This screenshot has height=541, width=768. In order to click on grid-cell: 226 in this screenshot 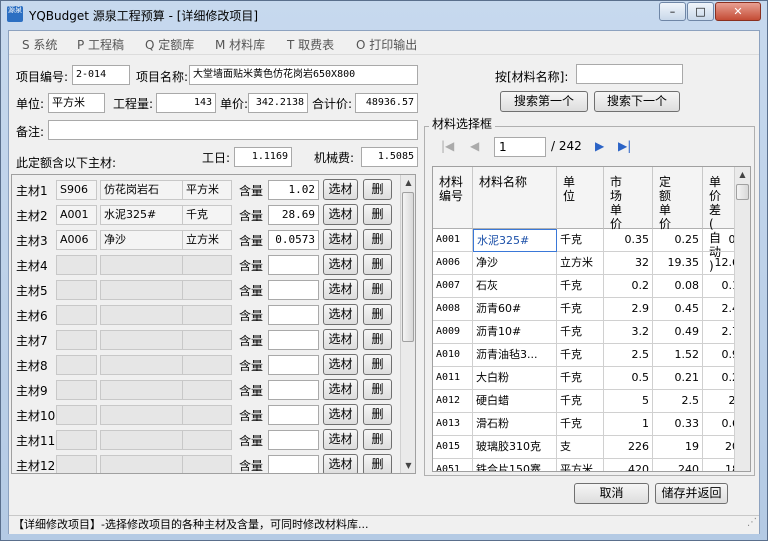, I will do `click(628, 447)`.